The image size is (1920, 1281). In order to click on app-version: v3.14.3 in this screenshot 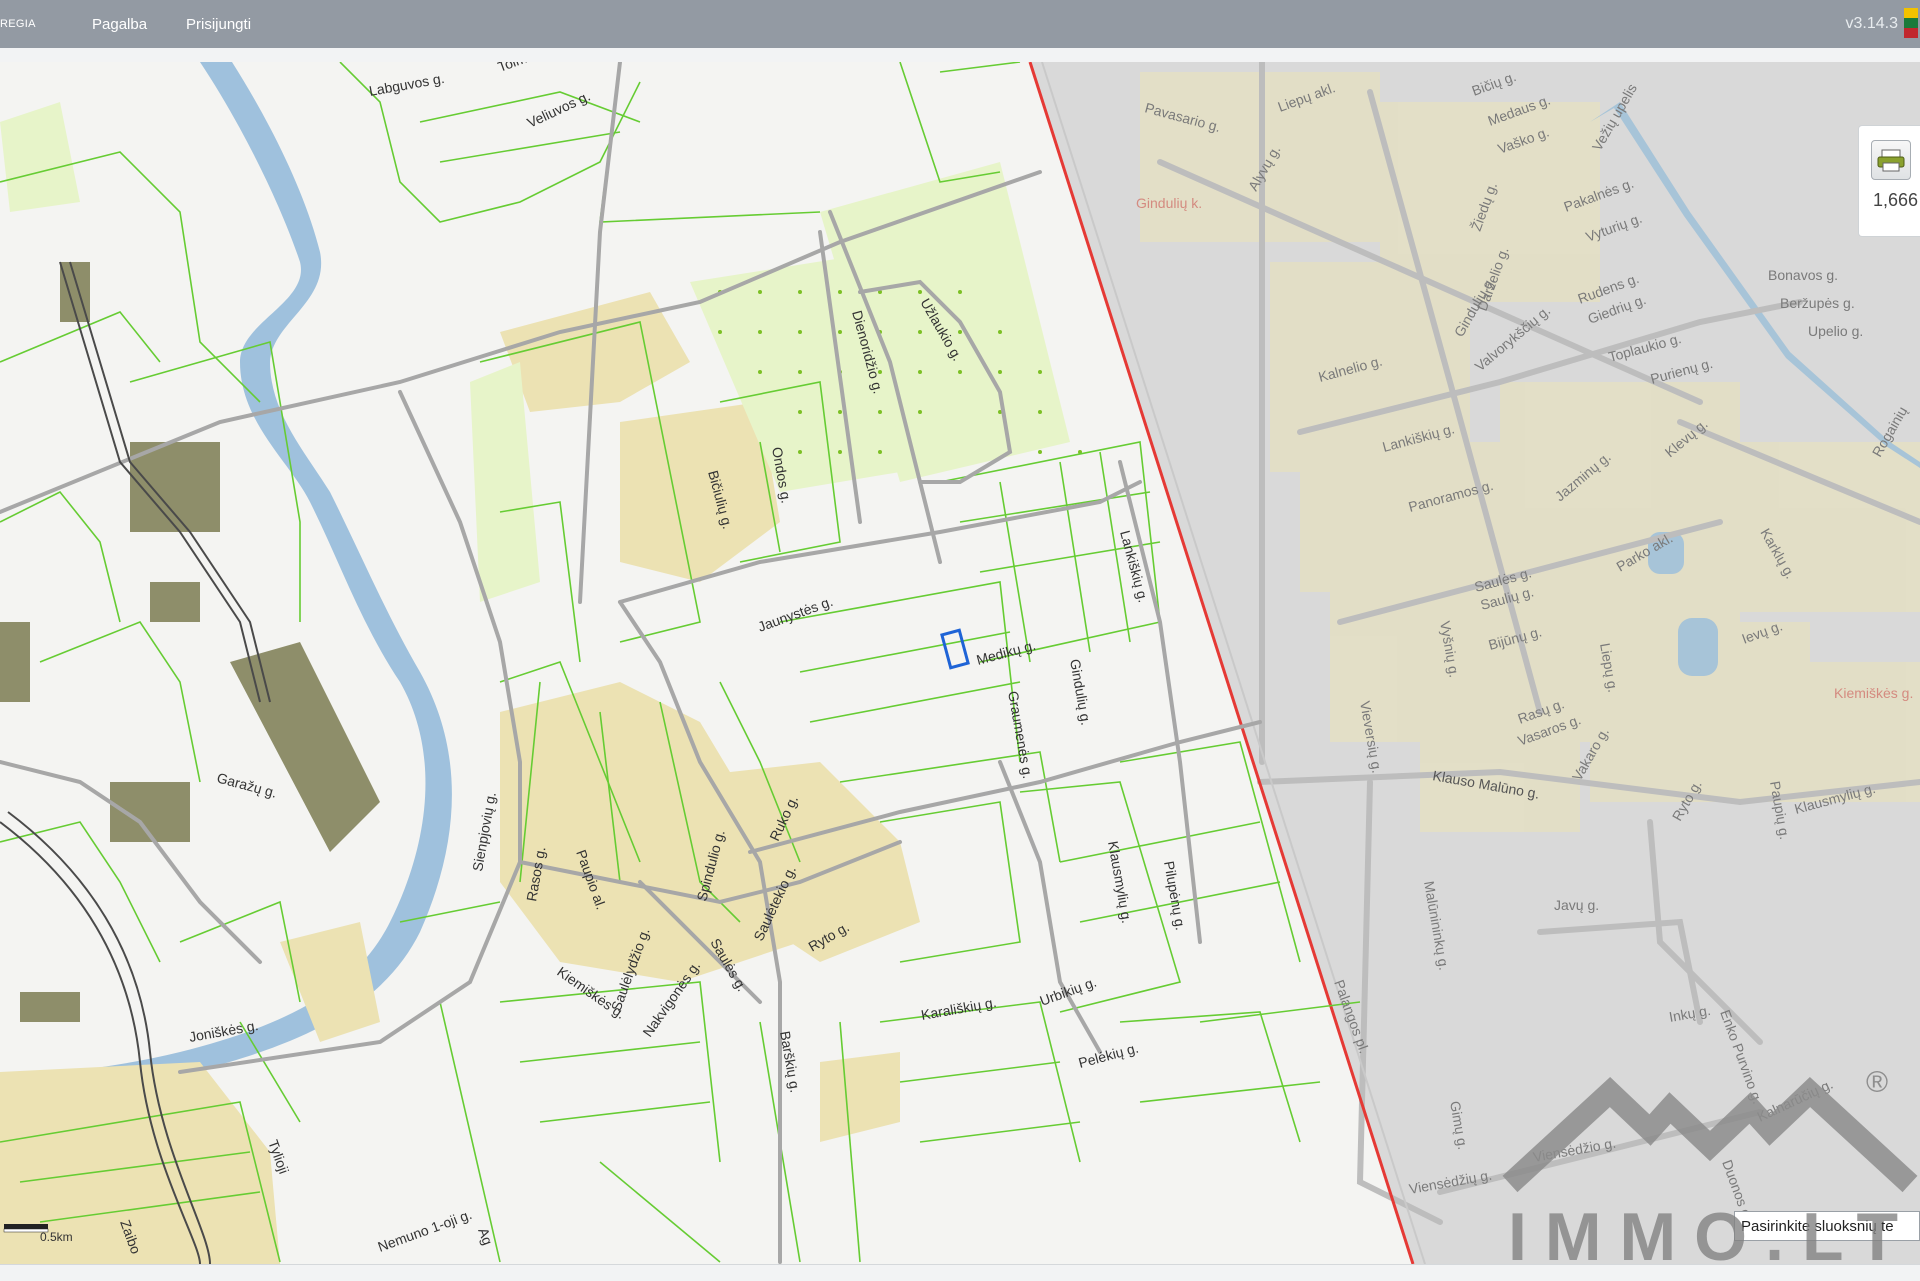, I will do `click(1871, 23)`.